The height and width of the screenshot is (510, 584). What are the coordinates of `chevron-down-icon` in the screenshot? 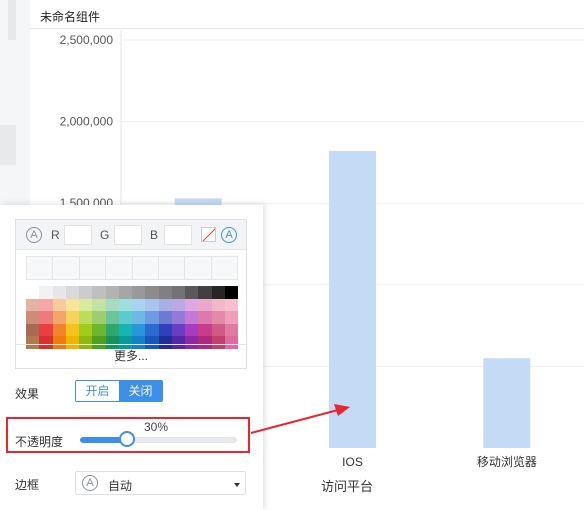 It's located at (237, 485).